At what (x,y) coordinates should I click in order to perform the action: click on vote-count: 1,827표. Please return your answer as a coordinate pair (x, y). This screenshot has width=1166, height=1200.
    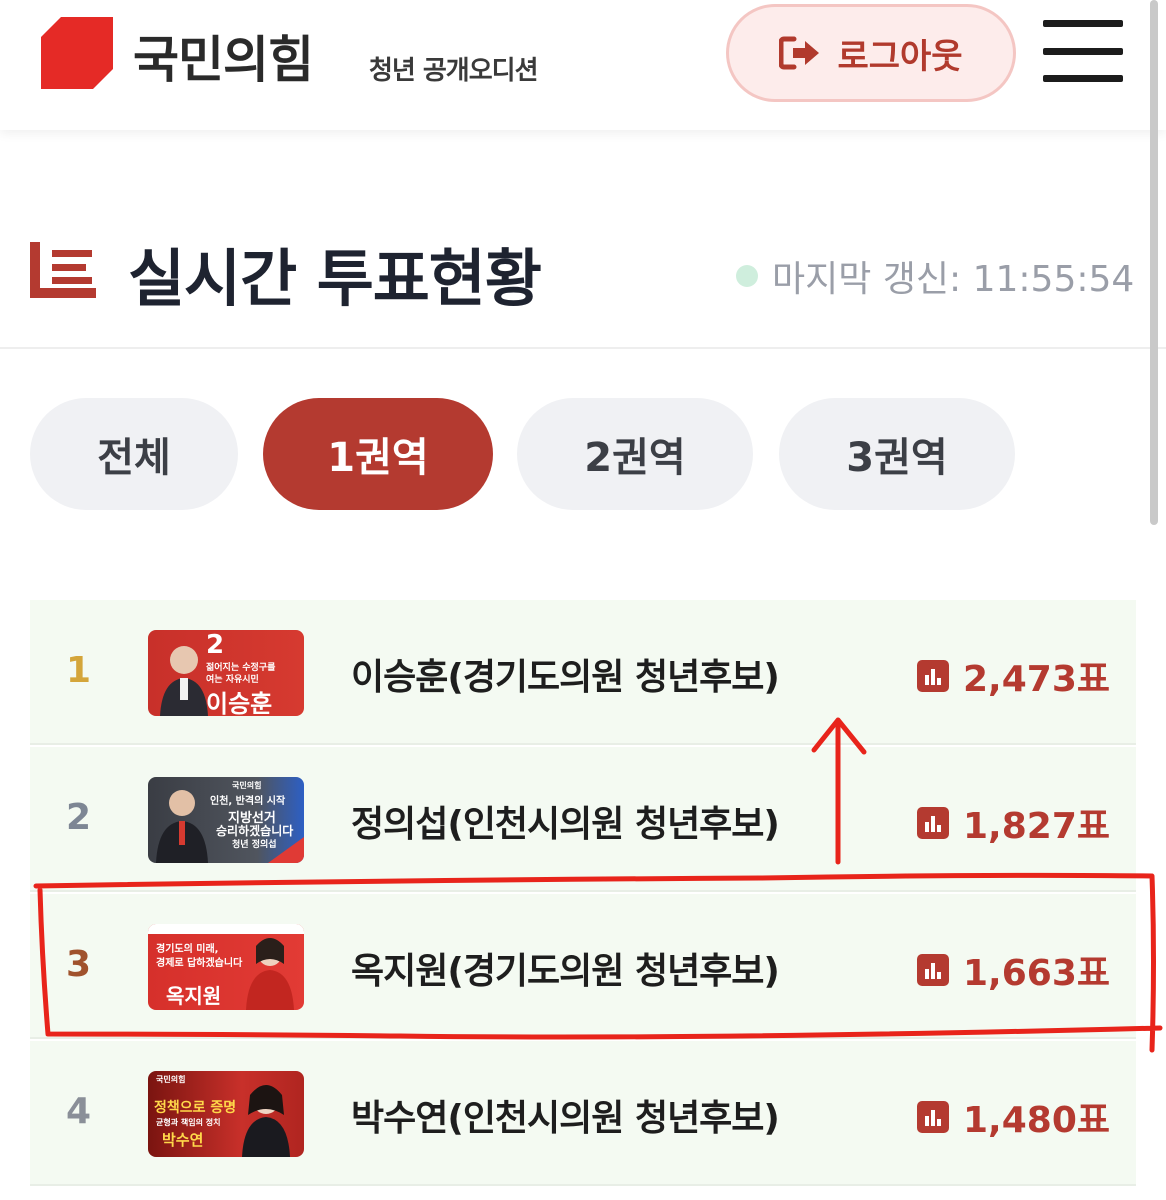
    Looking at the image, I should click on (1013, 823).